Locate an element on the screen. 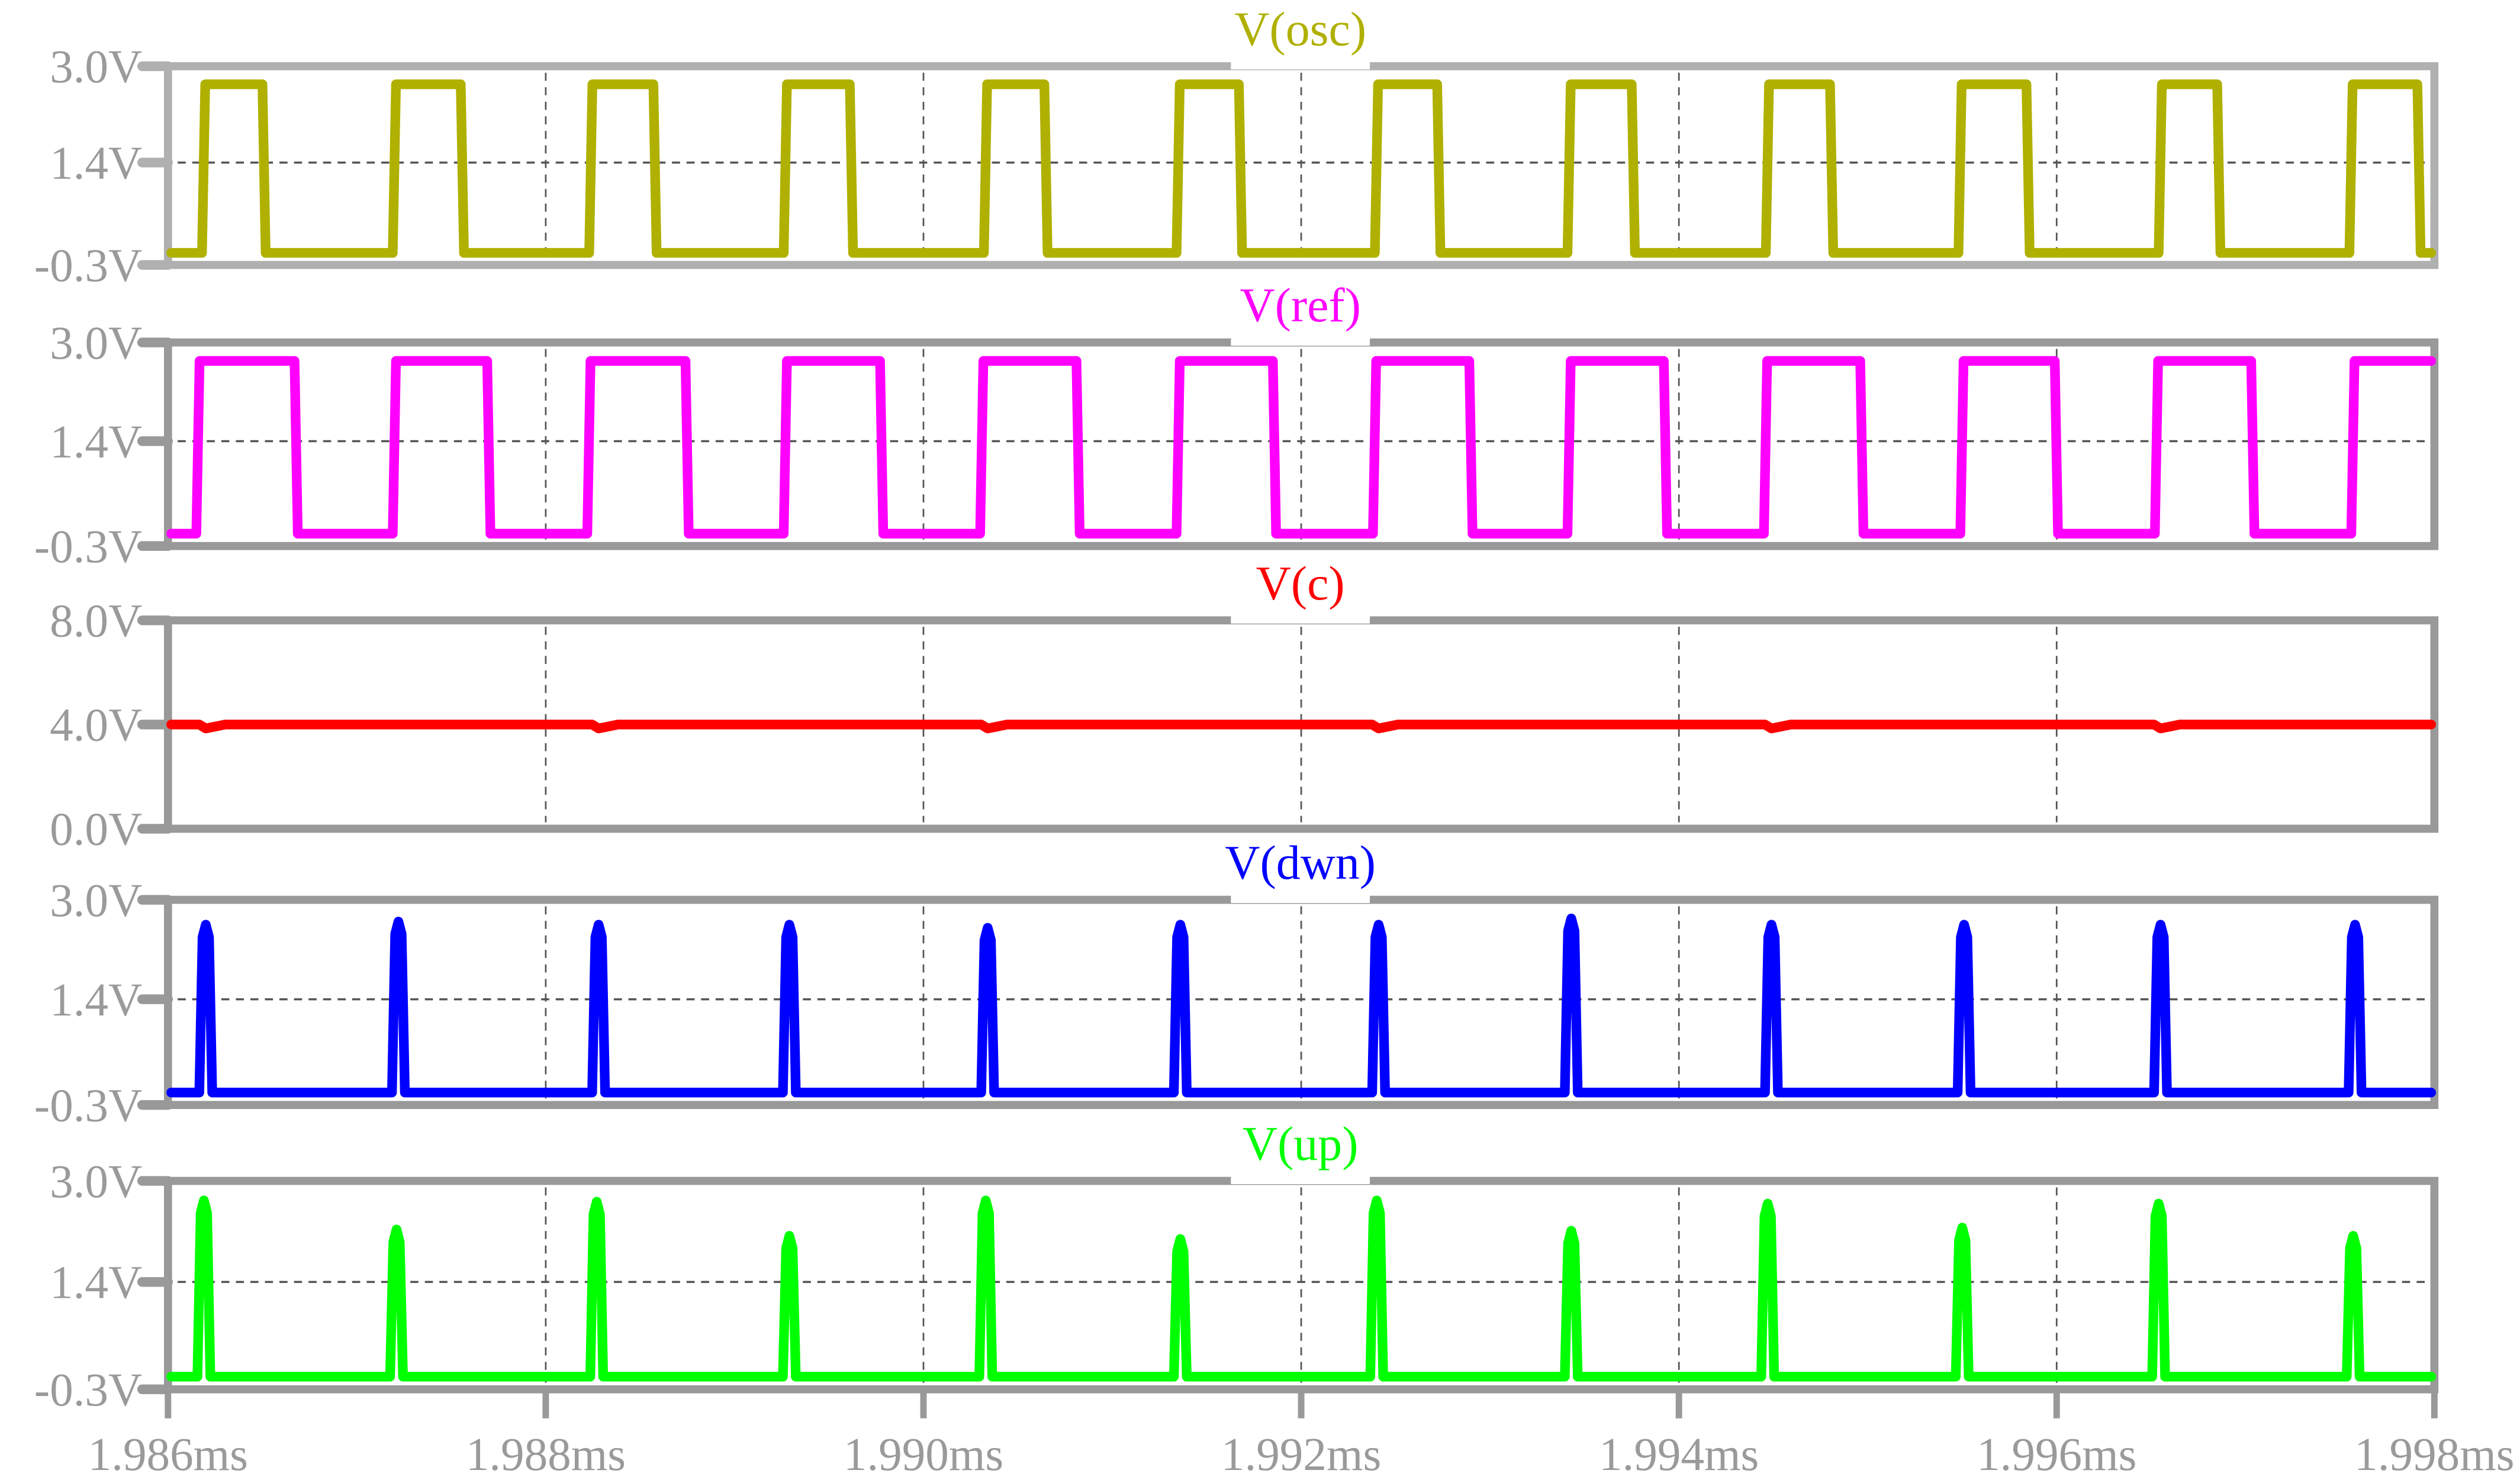 The width and height of the screenshot is (2520, 1483). panel-title: V(c) is located at coordinates (1300, 583).